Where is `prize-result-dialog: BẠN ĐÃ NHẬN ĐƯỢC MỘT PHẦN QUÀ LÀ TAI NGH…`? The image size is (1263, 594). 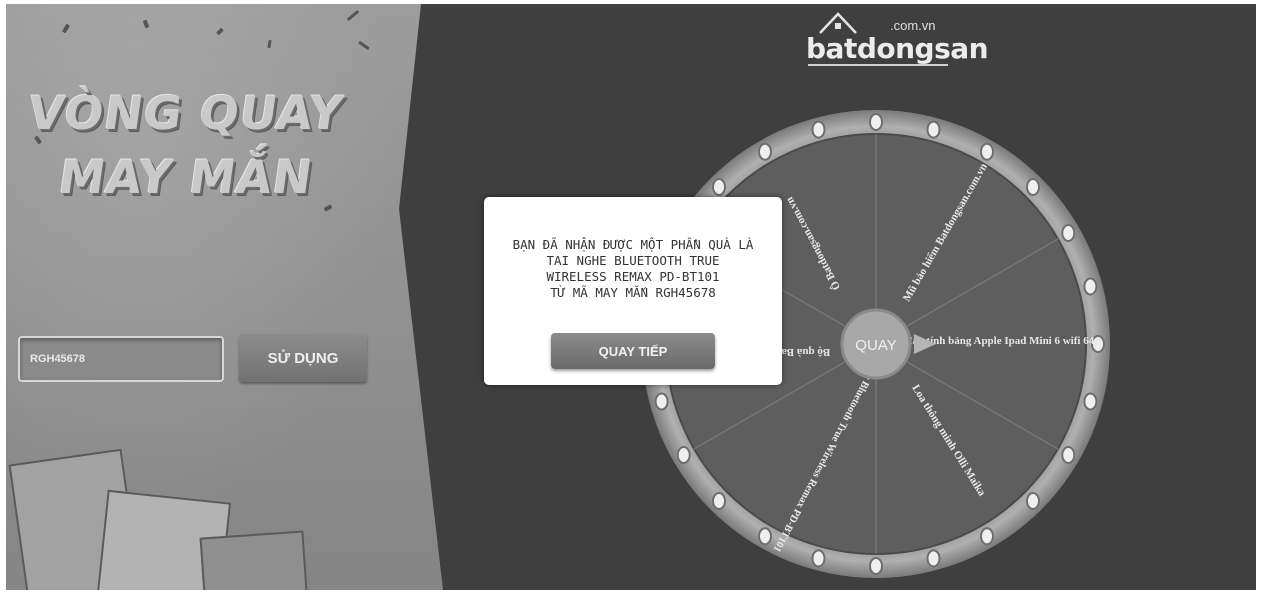 prize-result-dialog: BẠN ĐÃ NHẬN ĐƯỢC MỘT PHẦN QUÀ LÀ TAI NGH… is located at coordinates (633, 291).